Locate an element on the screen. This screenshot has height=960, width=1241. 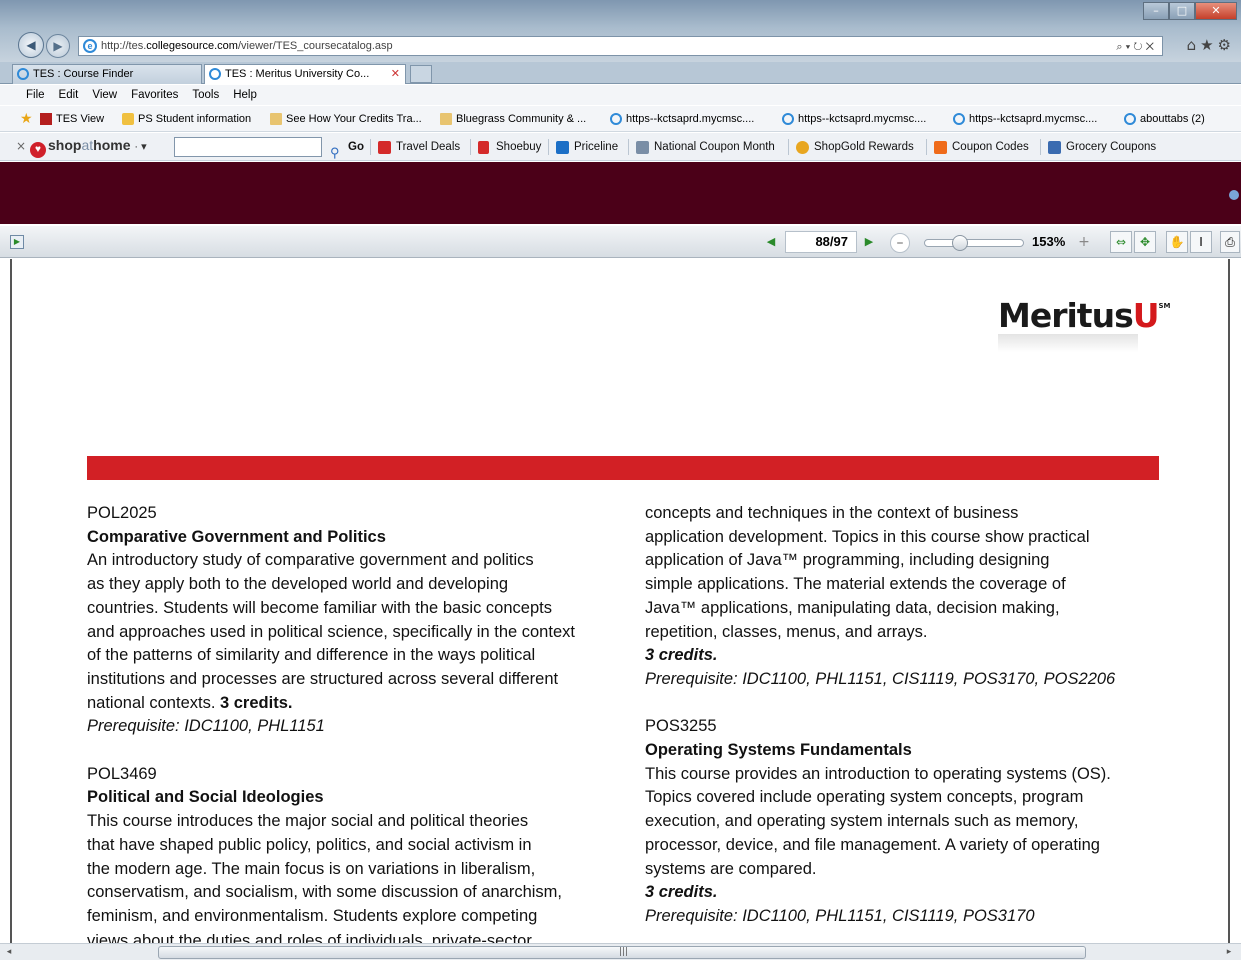
maximize-button: □ is located at coordinates (1182, 11).